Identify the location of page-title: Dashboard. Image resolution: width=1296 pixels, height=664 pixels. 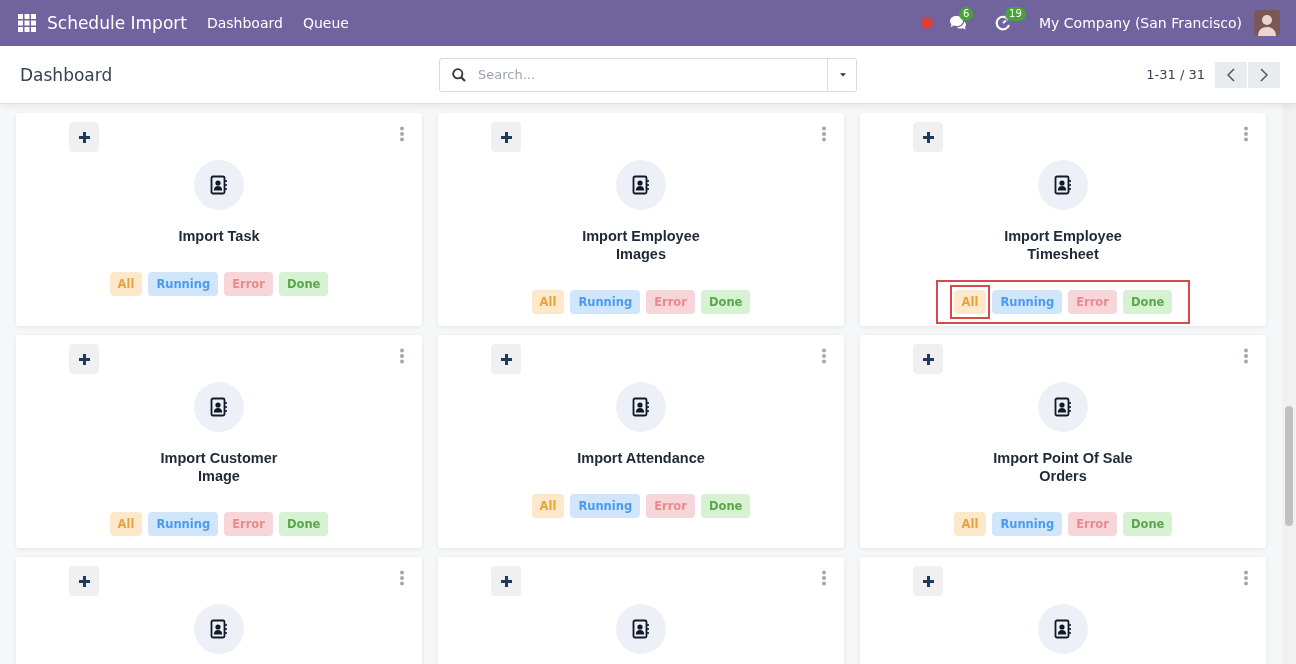
(67, 74).